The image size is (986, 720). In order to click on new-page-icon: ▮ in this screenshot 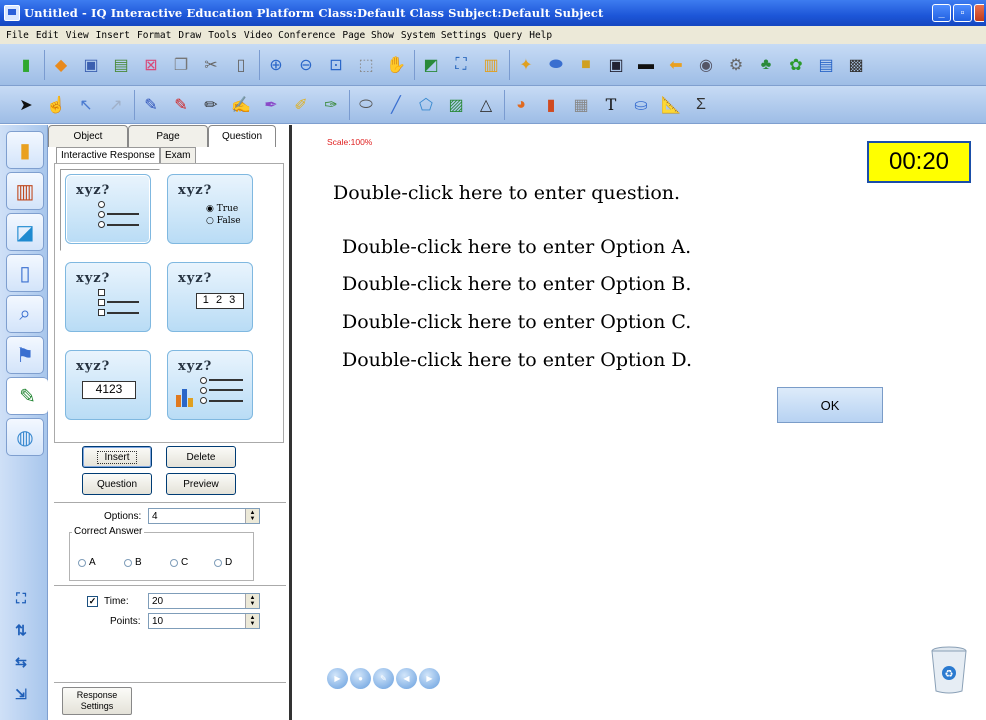, I will do `click(26, 65)`.